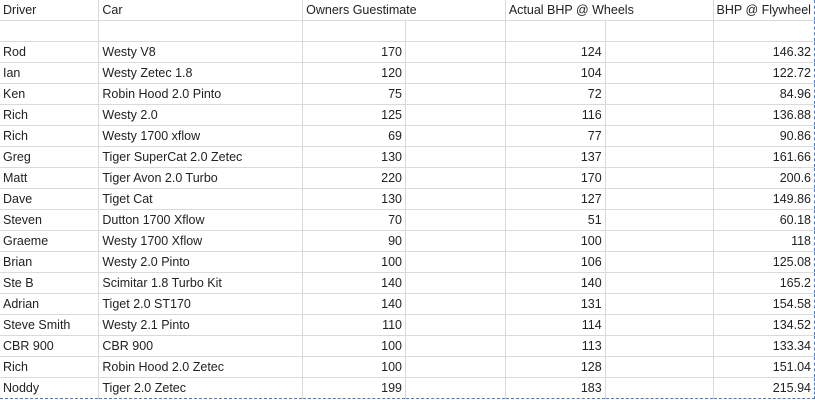  Describe the element at coordinates (354, 178) in the screenshot. I see `cell-owners-guestimate: 220` at that location.